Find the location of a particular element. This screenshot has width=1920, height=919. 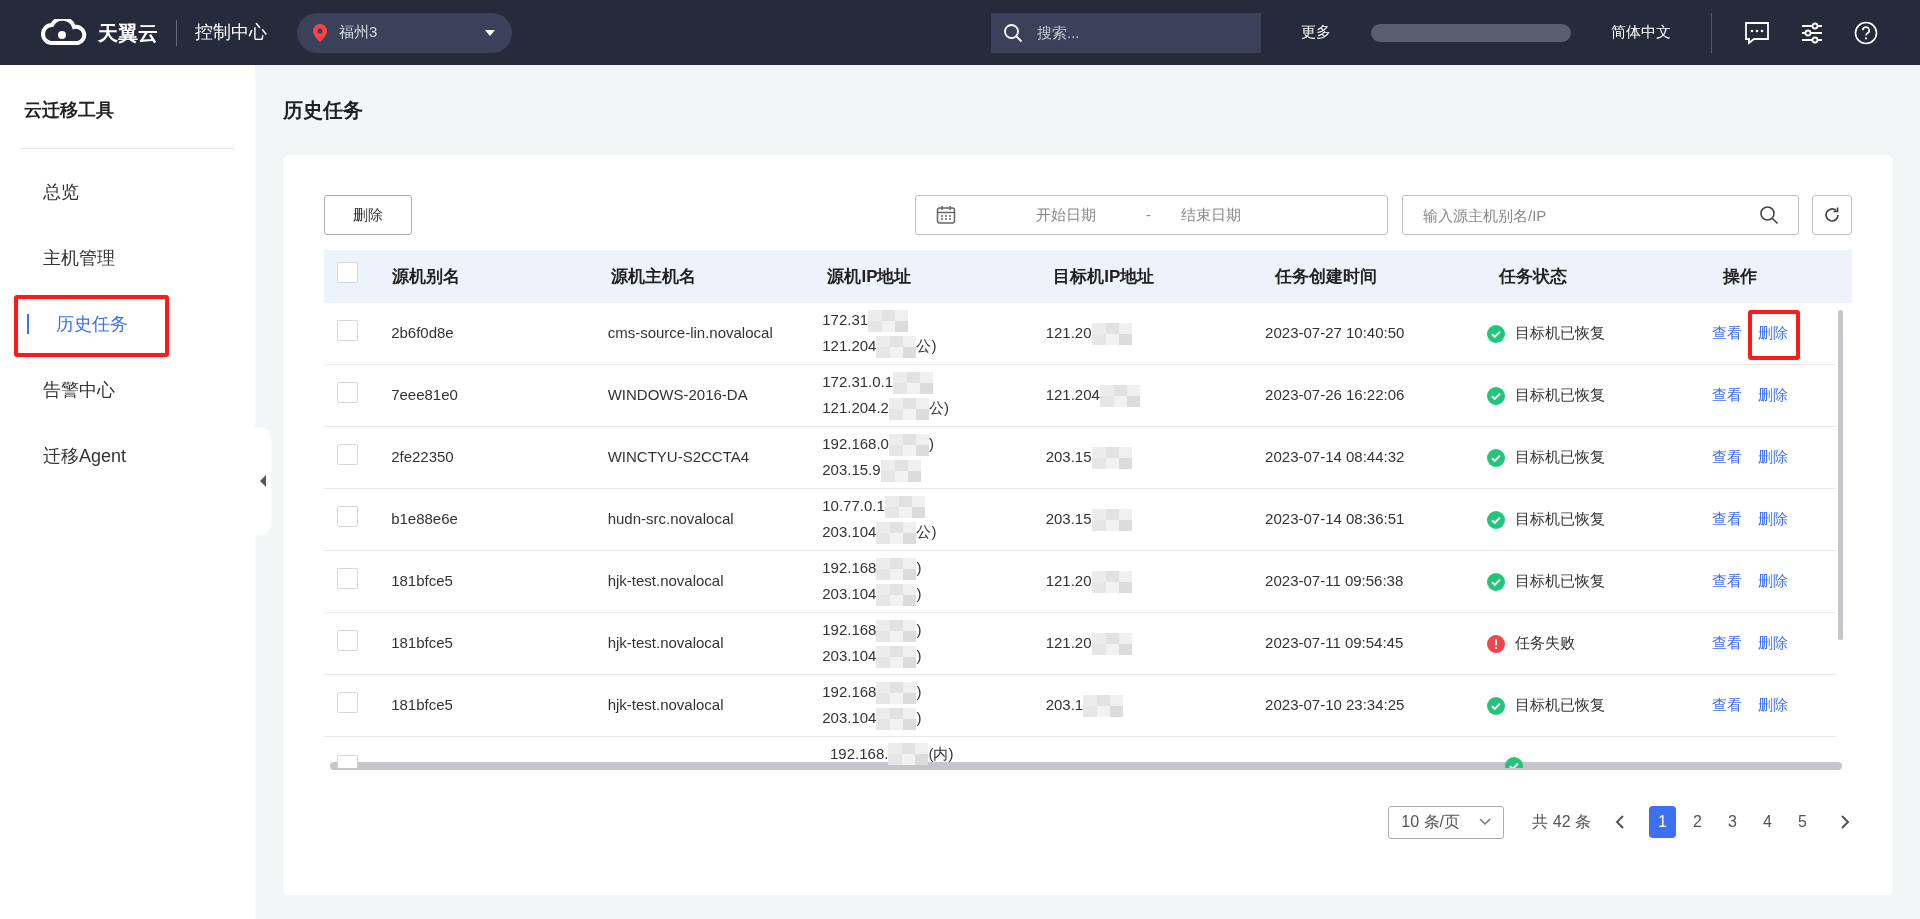

collapse-handle is located at coordinates (263, 481).